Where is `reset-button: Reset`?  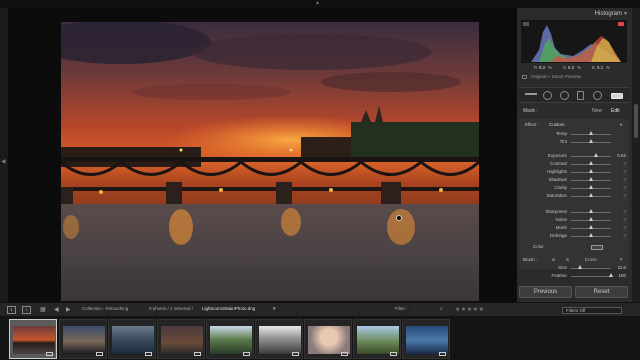
reset-button: Reset is located at coordinates (601, 292).